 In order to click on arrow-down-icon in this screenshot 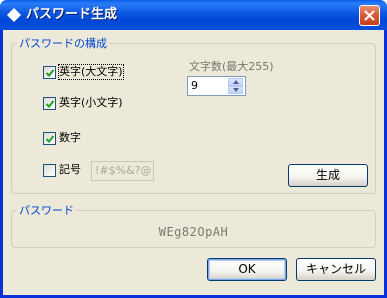, I will do `click(236, 90)`.